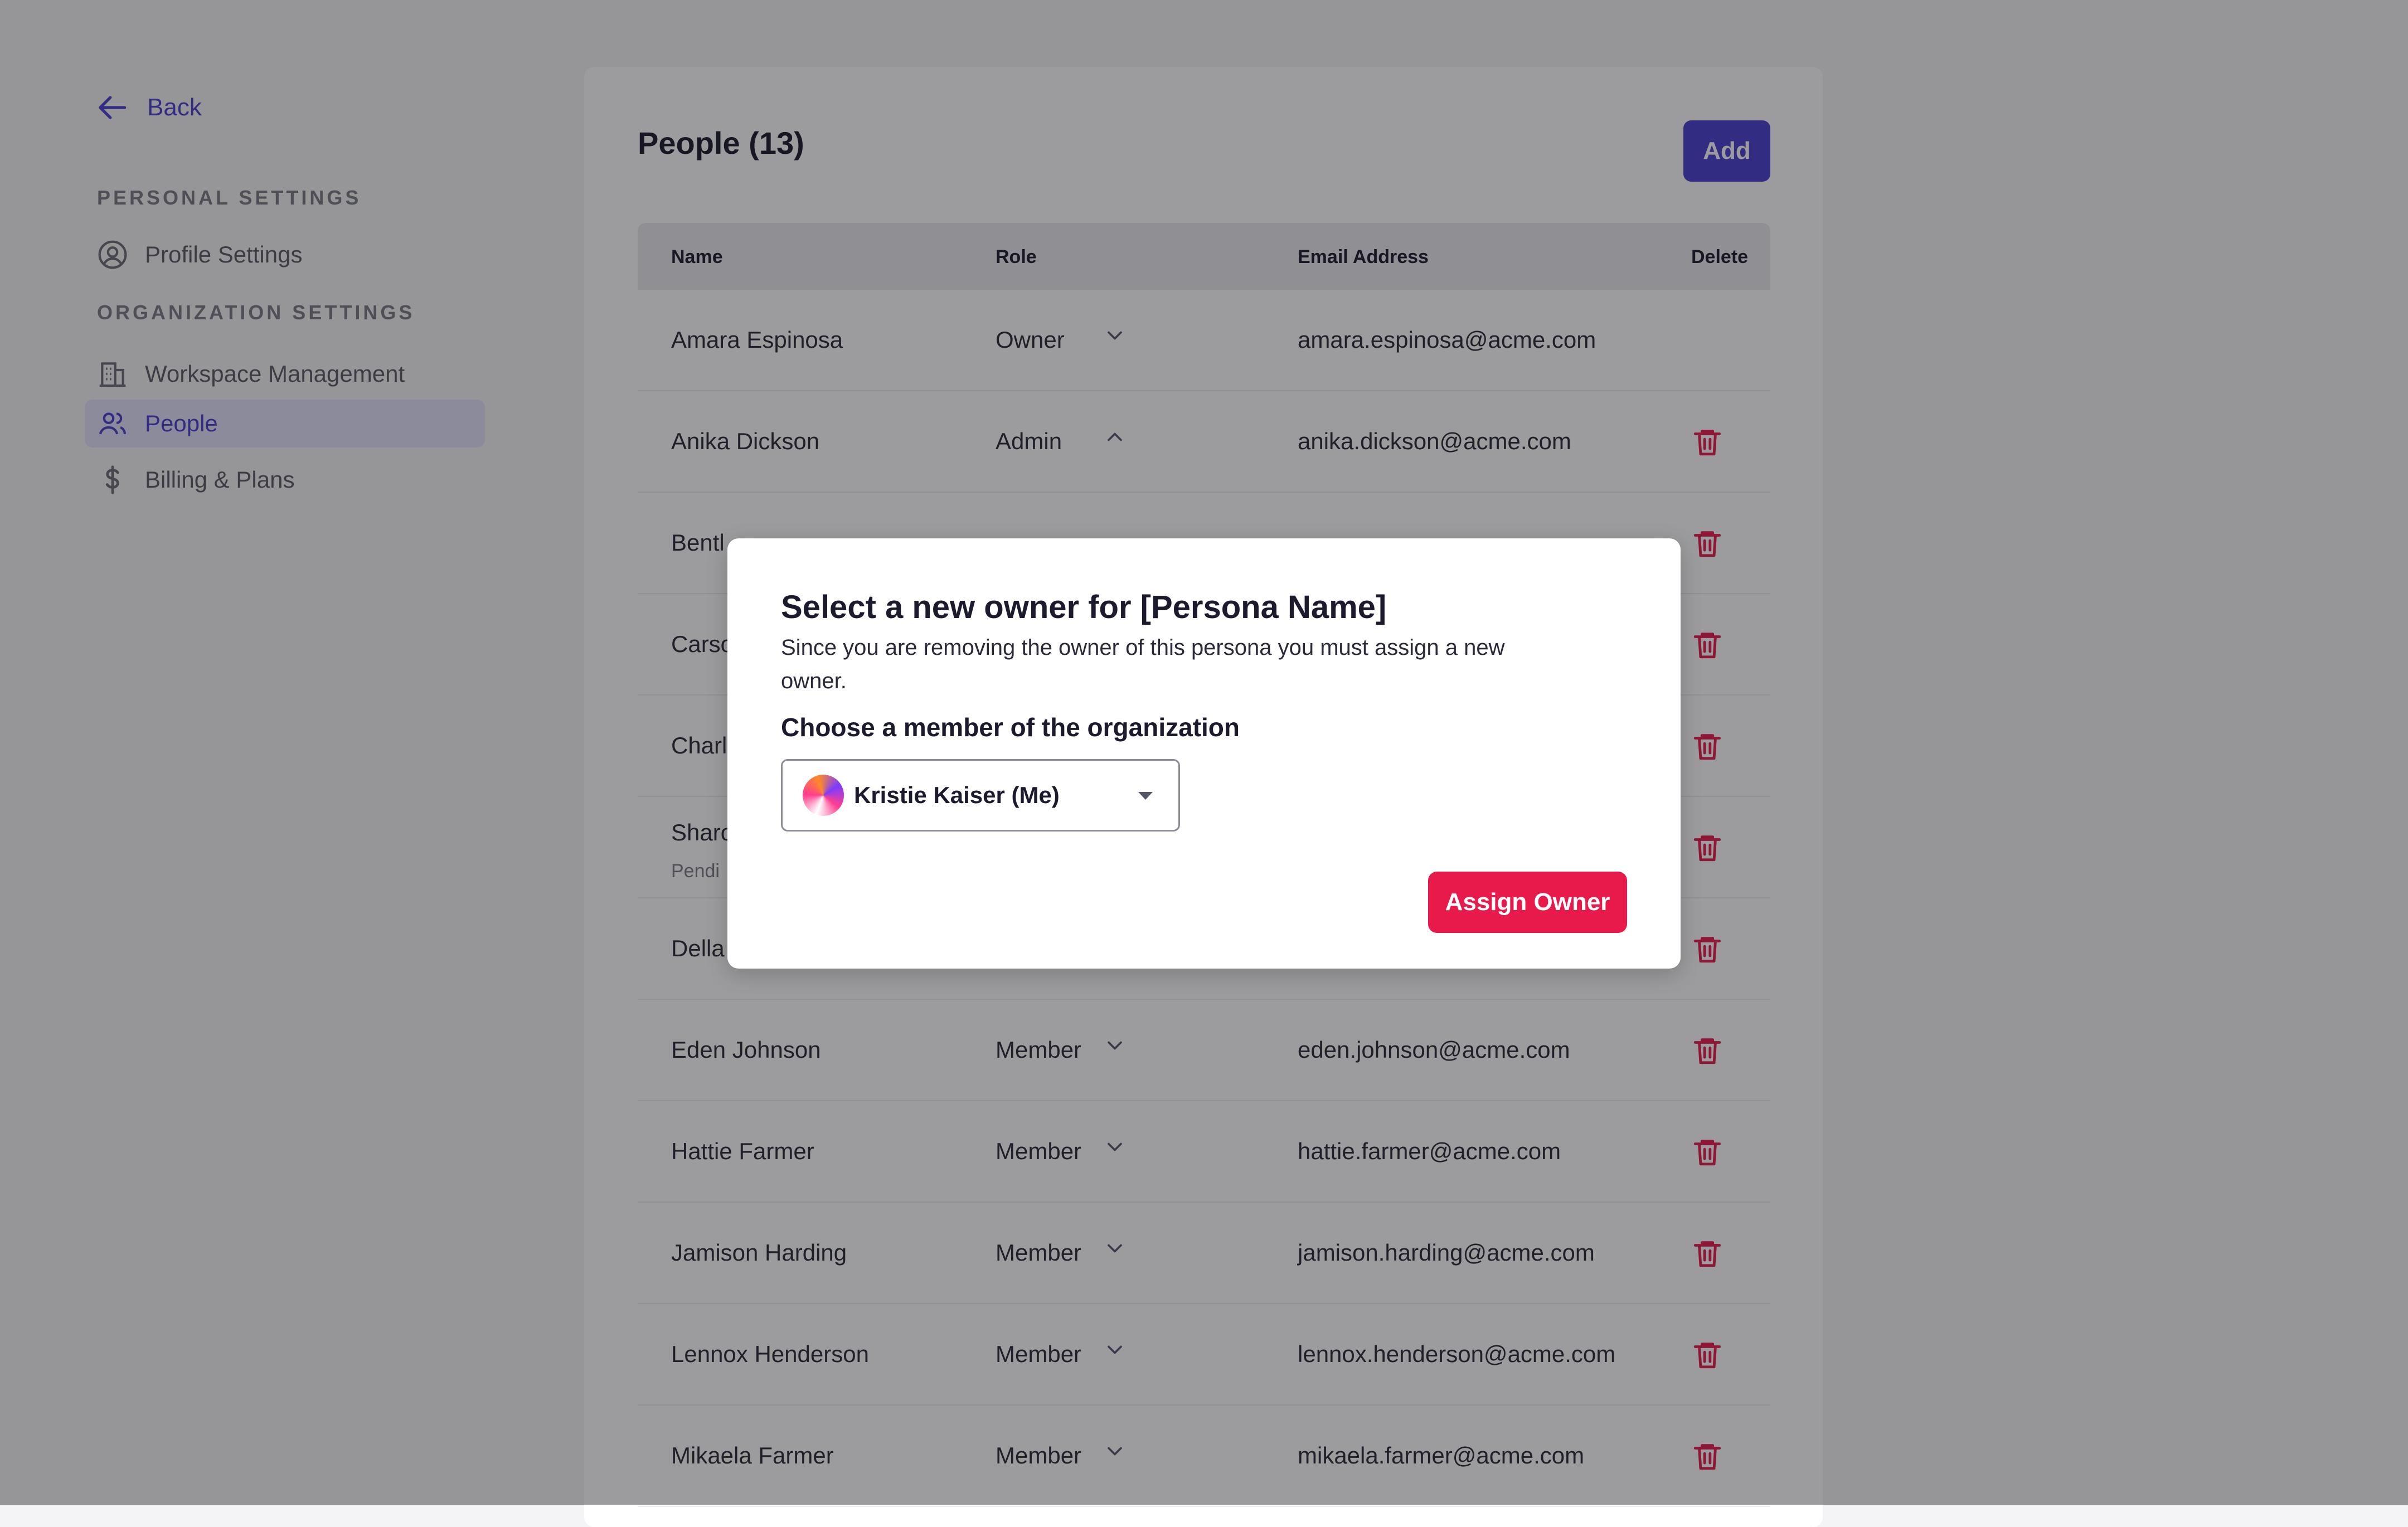  I want to click on assign-owner-button: Assign Owner, so click(1527, 902).